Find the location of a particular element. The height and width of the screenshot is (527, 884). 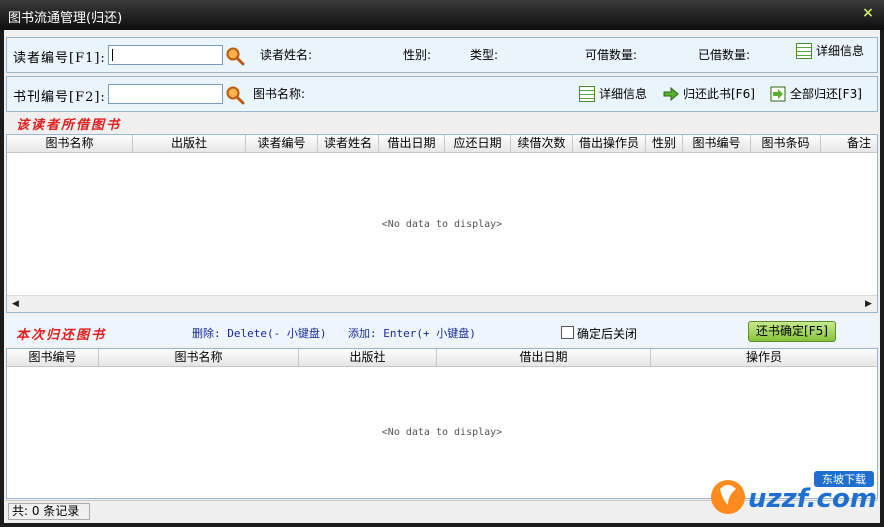

return-books-title: 本次归还图书 is located at coordinates (61, 335).